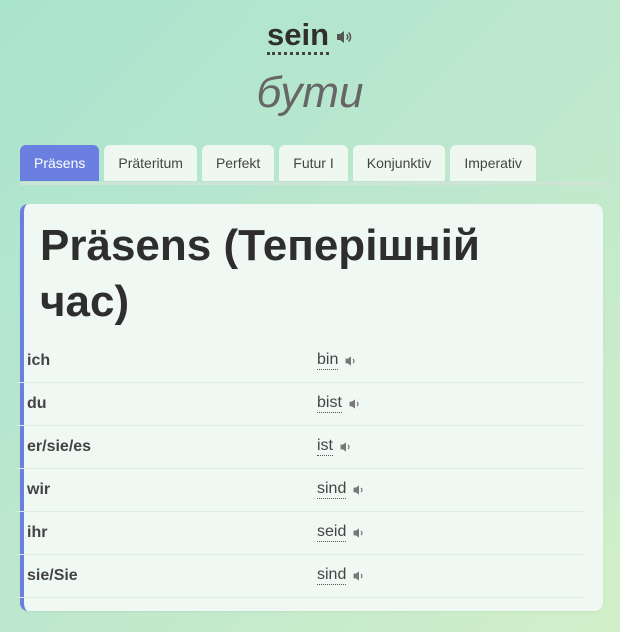 The height and width of the screenshot is (632, 620). Describe the element at coordinates (150, 163) in the screenshot. I see `tab-prateritum: Präteritum` at that location.